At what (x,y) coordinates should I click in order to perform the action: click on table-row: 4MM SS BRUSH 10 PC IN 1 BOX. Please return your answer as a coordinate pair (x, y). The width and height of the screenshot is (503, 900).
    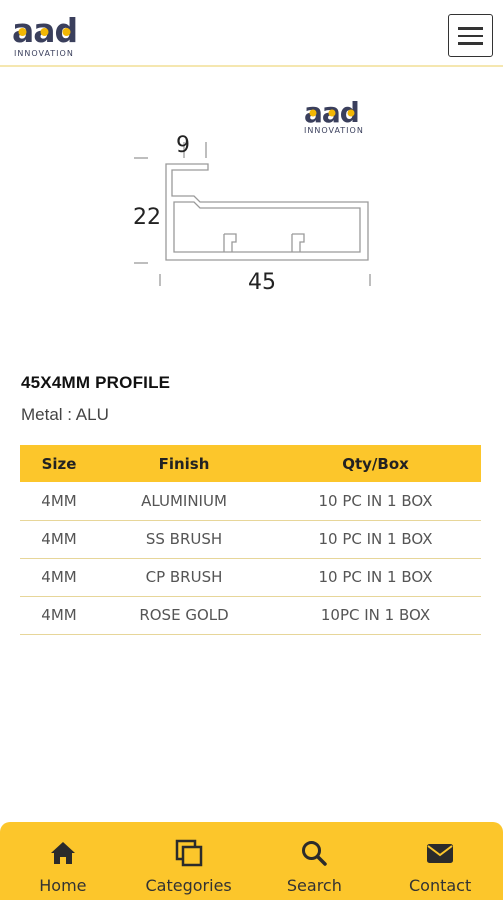
    Looking at the image, I should click on (250, 539).